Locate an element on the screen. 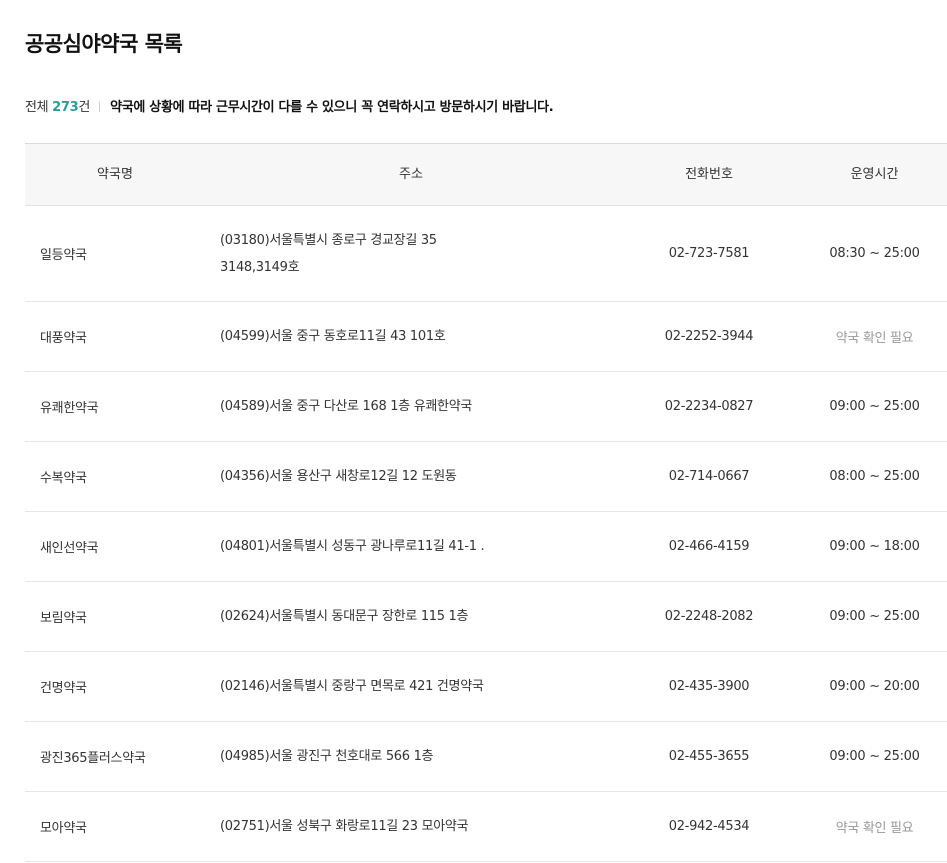 This screenshot has height=863, width=947. pharmacy-phone: 02-435-3900 is located at coordinates (709, 686).